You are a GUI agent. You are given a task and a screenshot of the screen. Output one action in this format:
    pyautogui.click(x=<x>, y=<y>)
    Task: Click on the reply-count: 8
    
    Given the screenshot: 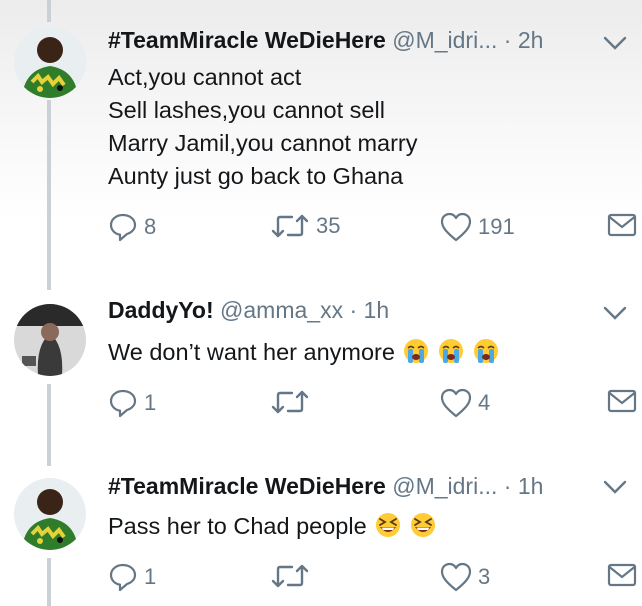 What is the action you would take?
    pyautogui.click(x=150, y=226)
    